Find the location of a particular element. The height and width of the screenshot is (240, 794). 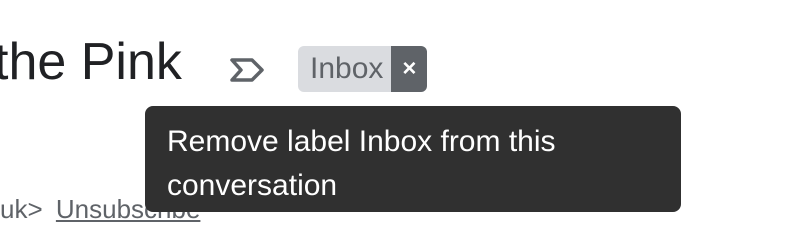

email-subject: the Pink is located at coordinates (91, 62).